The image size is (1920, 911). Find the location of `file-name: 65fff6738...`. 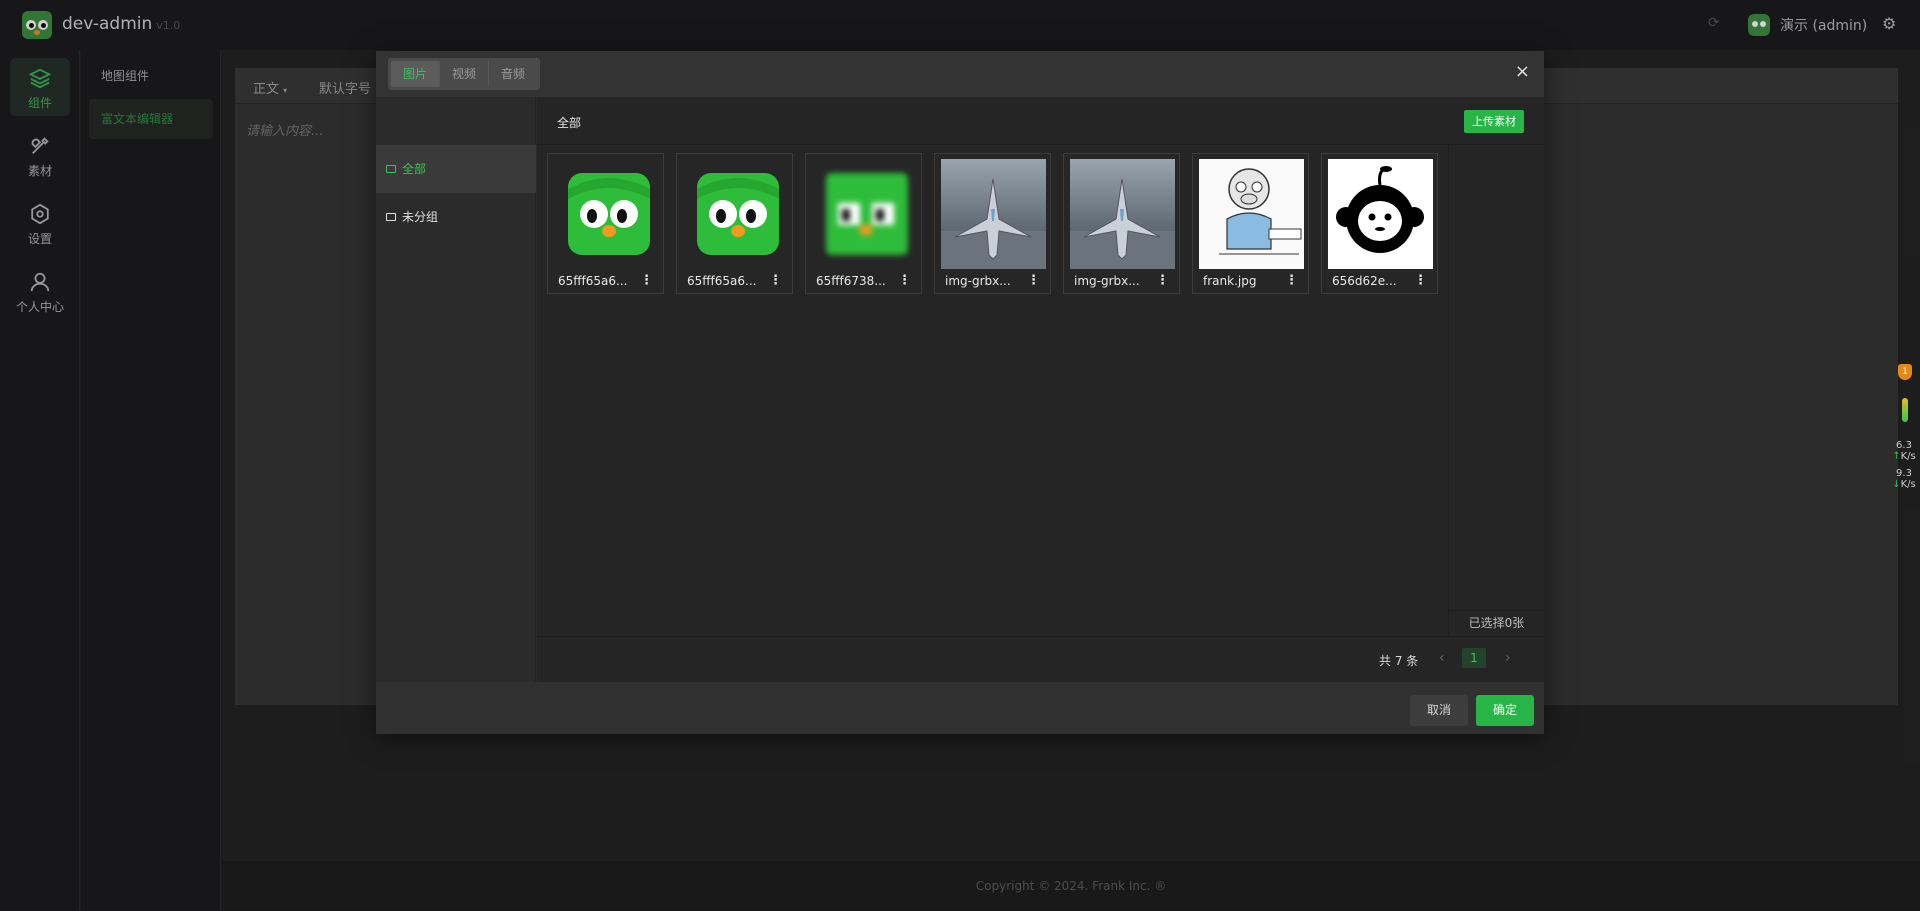

file-name: 65fff6738... is located at coordinates (851, 281).